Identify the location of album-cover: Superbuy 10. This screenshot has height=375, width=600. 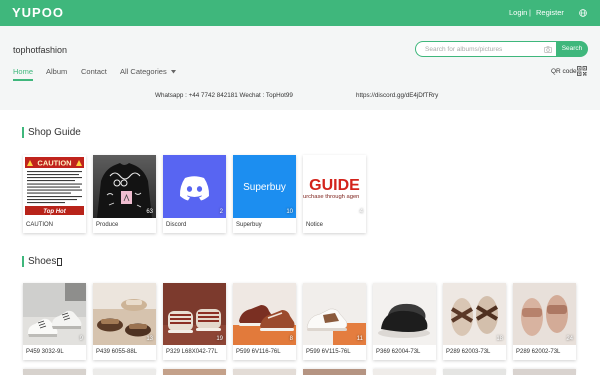
(264, 186).